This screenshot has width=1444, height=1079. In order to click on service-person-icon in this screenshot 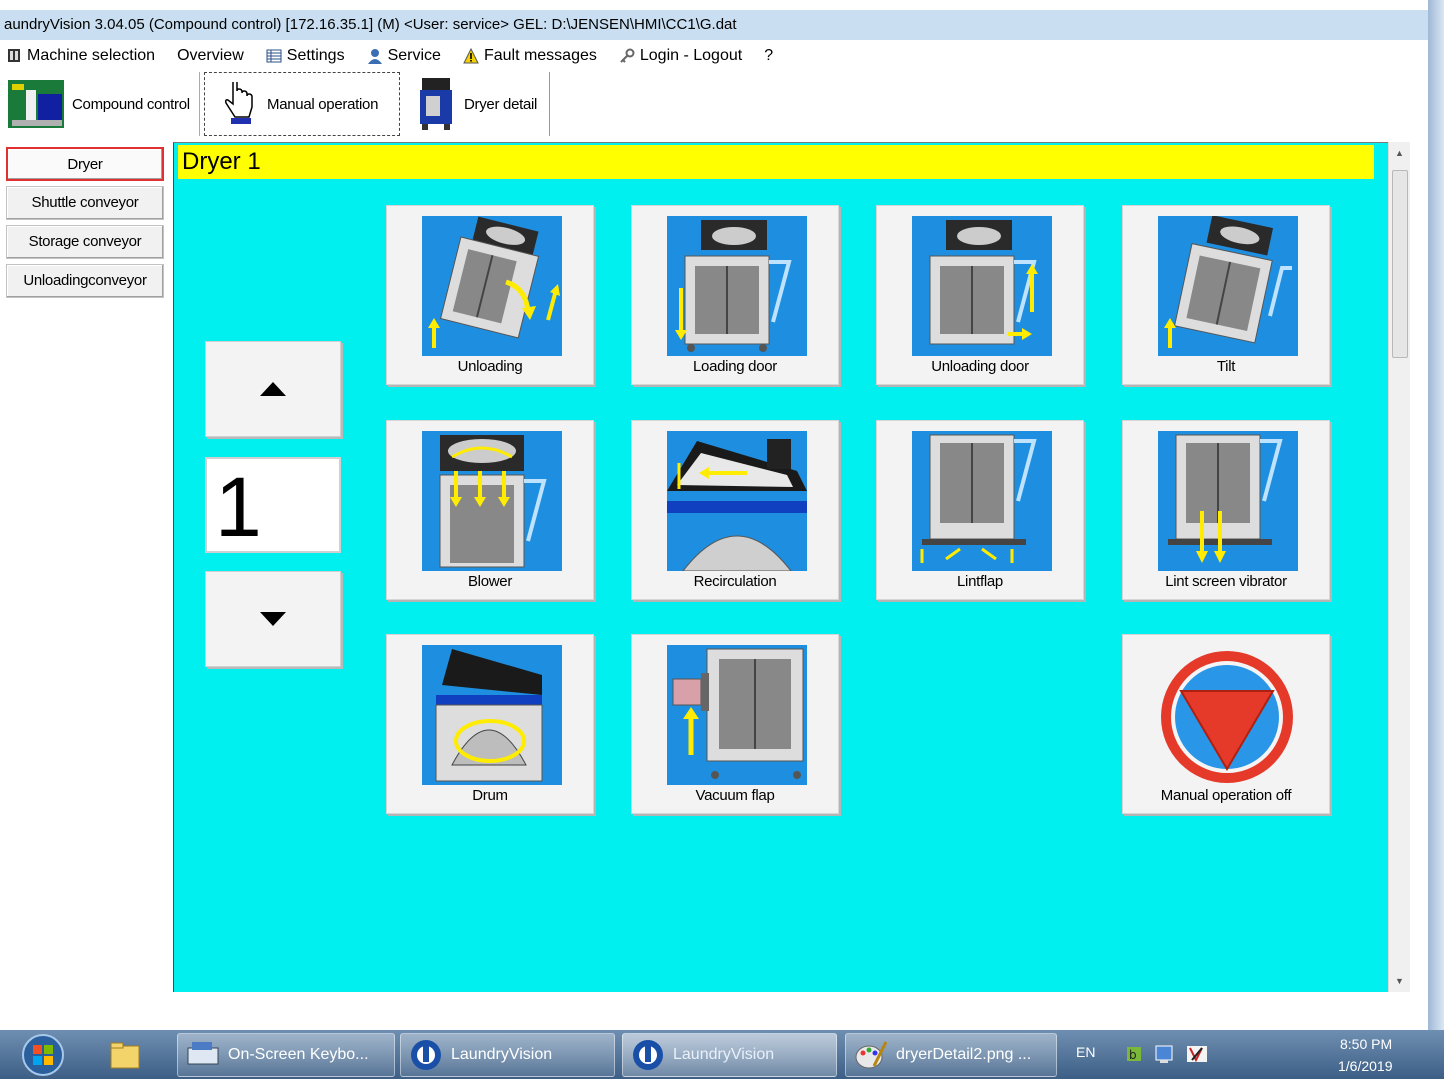, I will do `click(374, 56)`.